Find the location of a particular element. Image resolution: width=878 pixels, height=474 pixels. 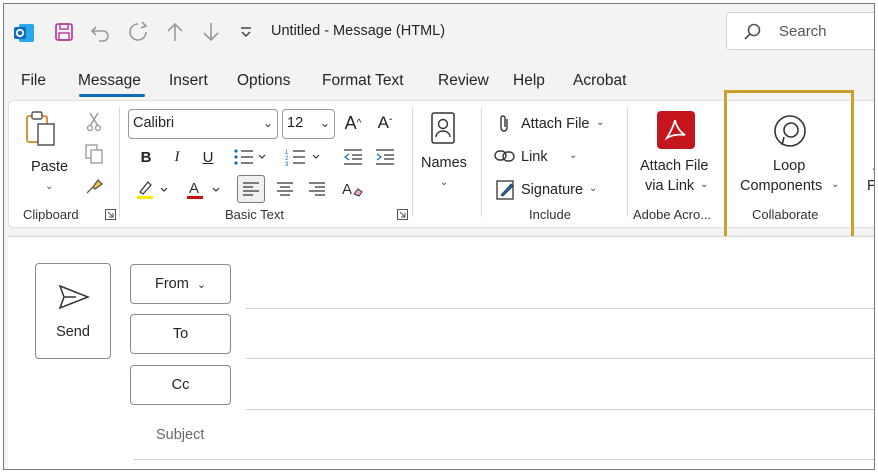

paste-button: Paste is located at coordinates (49, 167).